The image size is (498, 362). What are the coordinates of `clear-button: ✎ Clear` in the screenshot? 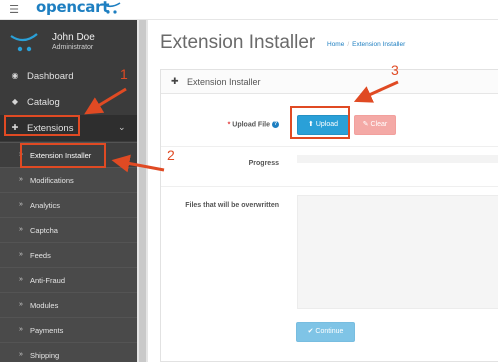 It's located at (375, 125).